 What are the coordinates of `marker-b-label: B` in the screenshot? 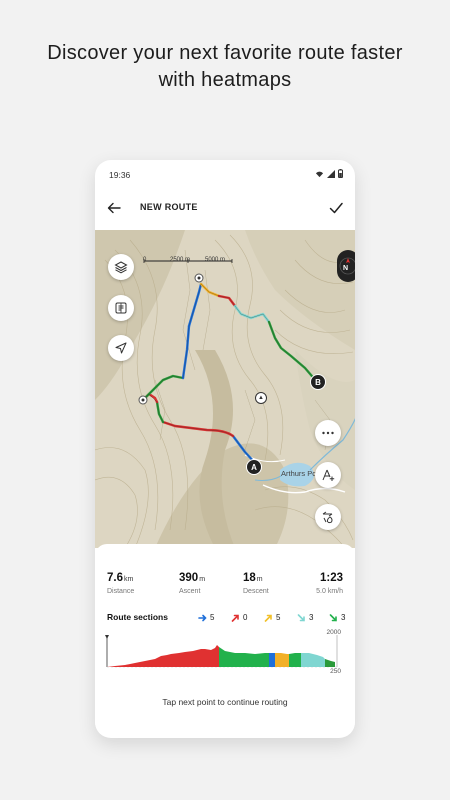 It's located at (318, 382).